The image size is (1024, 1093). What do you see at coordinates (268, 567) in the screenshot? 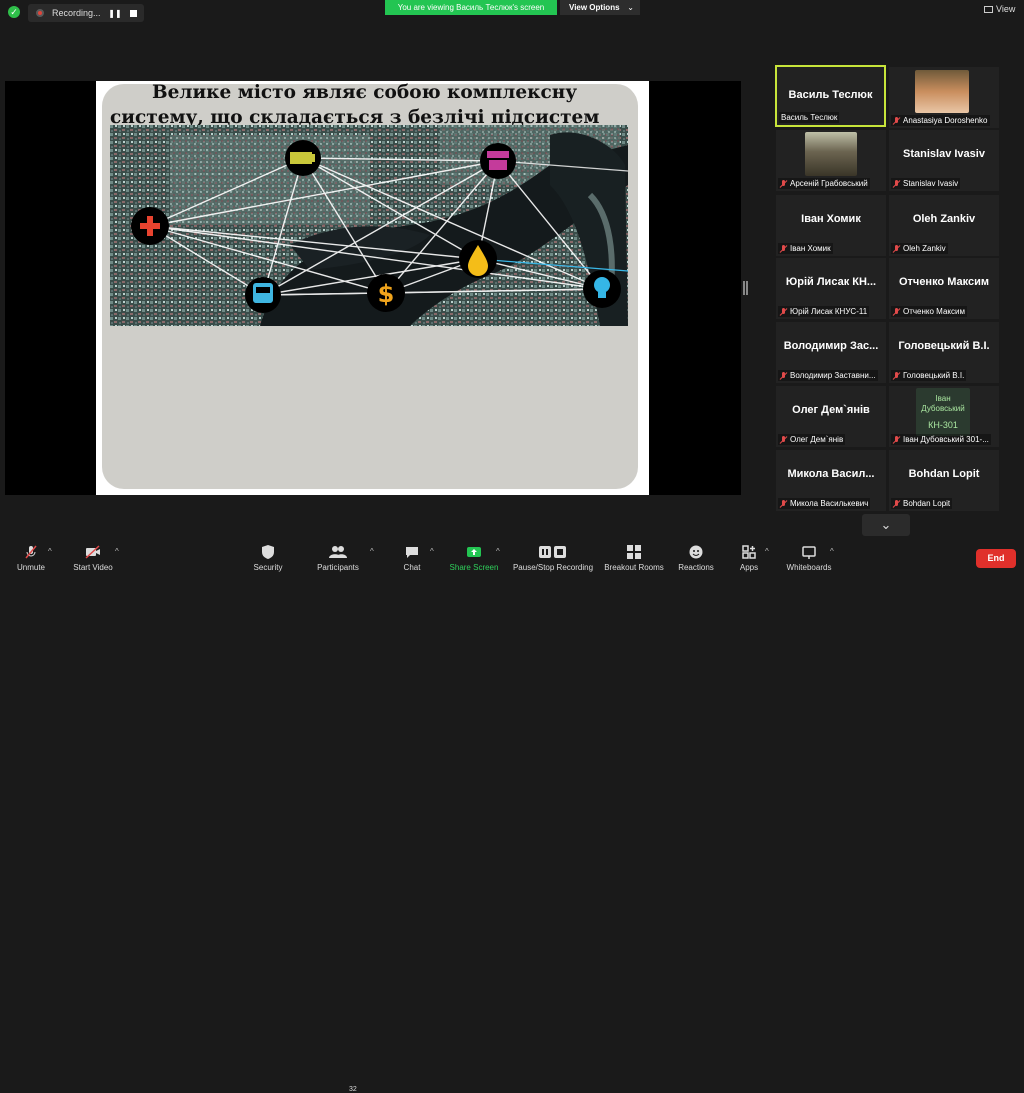
I see `security-label: Security` at bounding box center [268, 567].